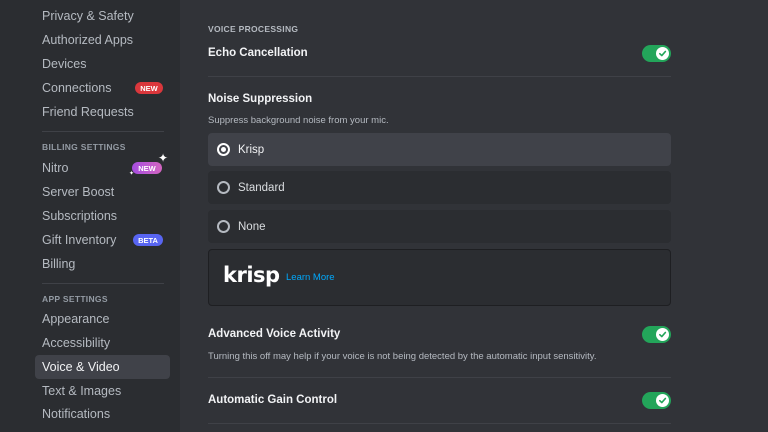  What do you see at coordinates (84, 147) in the screenshot?
I see `billing-settings-header: BILLING SETTINGS` at bounding box center [84, 147].